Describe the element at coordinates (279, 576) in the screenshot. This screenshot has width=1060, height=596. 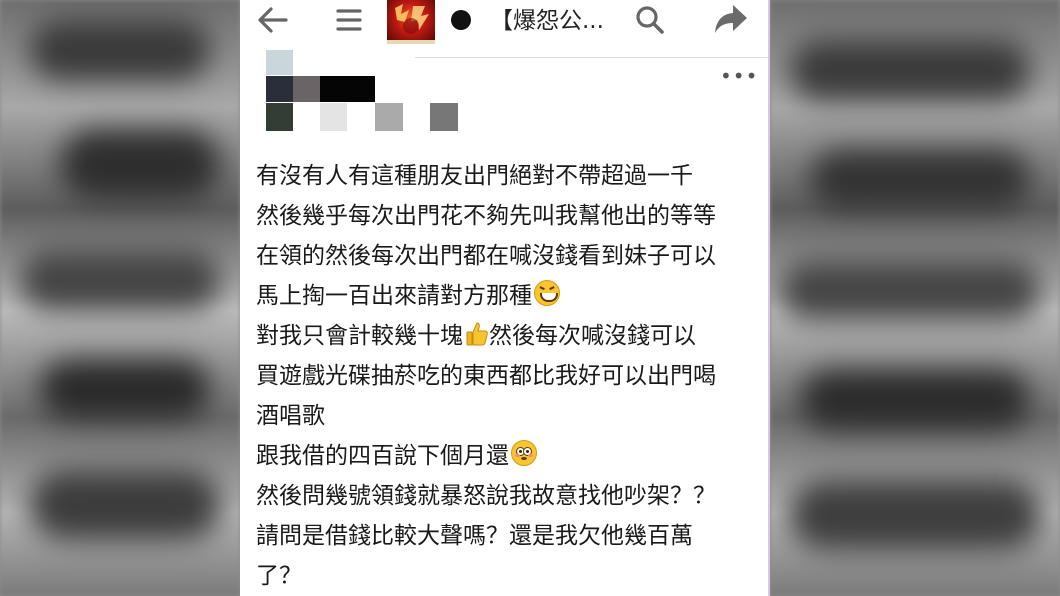
I see `post-line: 了？` at that location.